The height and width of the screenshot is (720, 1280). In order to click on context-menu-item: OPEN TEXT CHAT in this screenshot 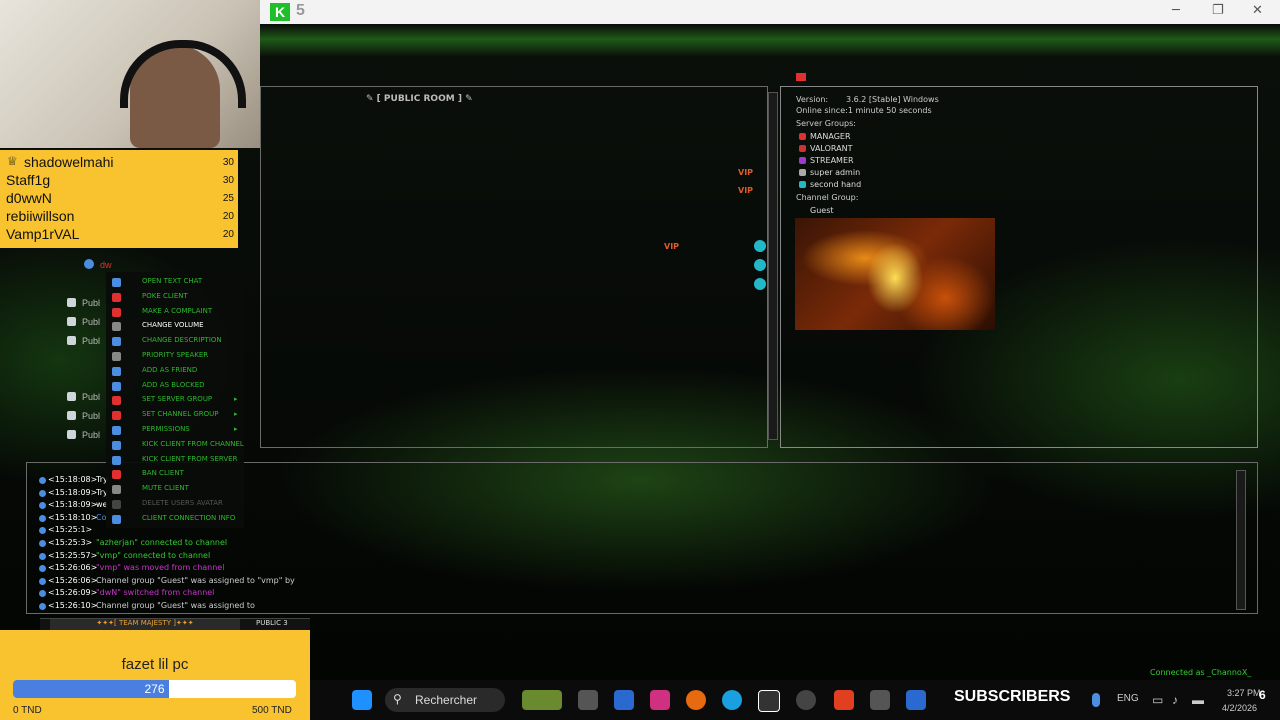, I will do `click(172, 281)`.